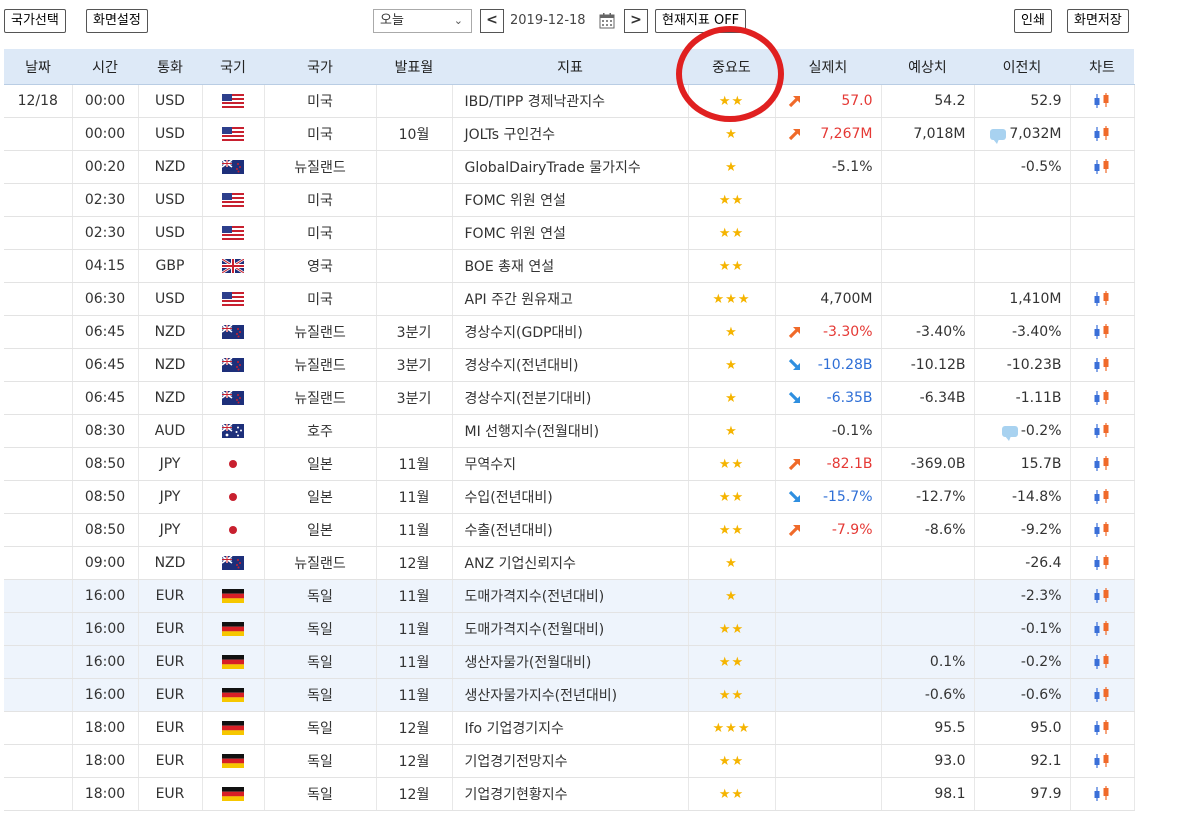  What do you see at coordinates (795, 101) in the screenshot?
I see `arrow-up-icon` at bounding box center [795, 101].